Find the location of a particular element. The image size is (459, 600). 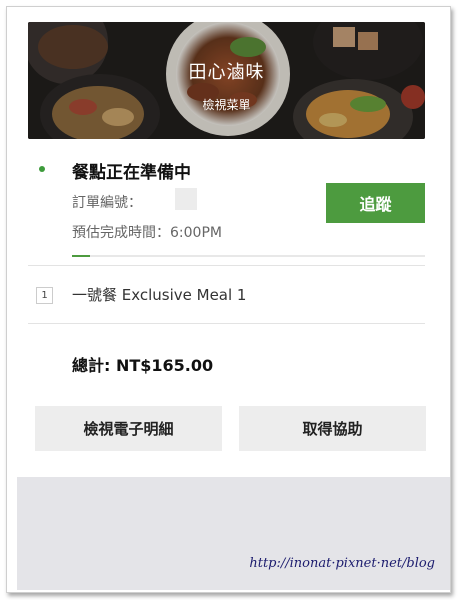

restaurant-name: 田心滷味 is located at coordinates (226, 72).